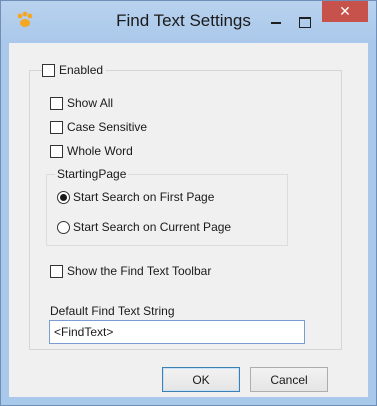 This screenshot has height=406, width=377. I want to click on enabled-checkbox-row: Enabled, so click(74, 70).